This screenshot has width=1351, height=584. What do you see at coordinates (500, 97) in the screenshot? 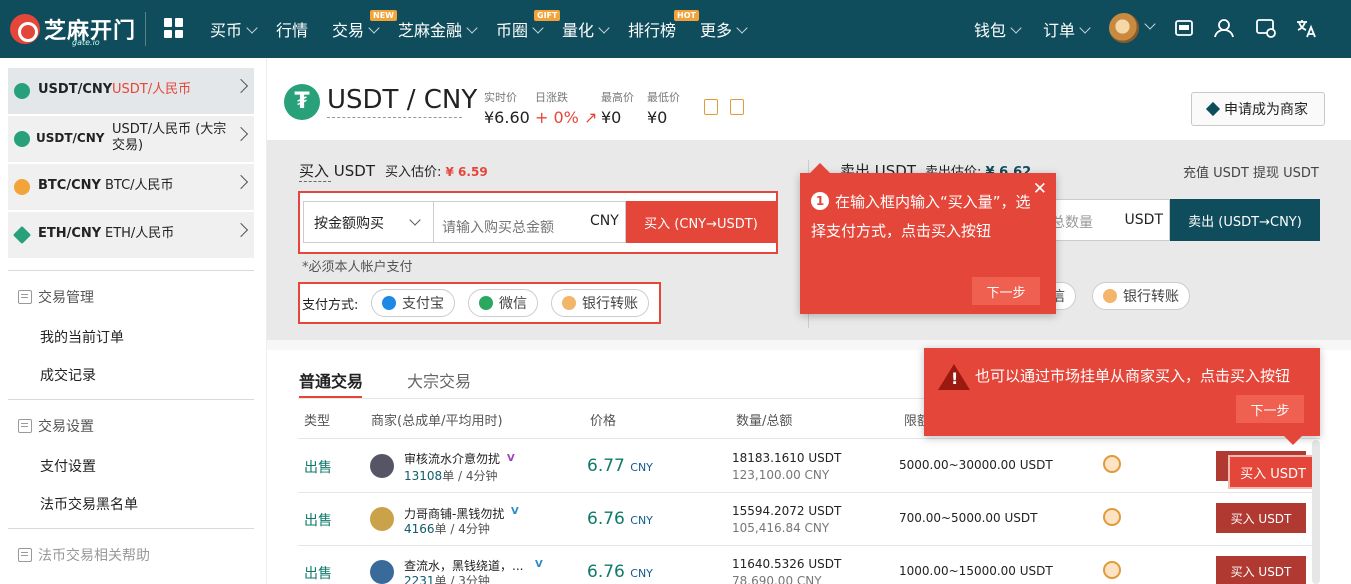
I see `stat-label-price: 实时价` at bounding box center [500, 97].